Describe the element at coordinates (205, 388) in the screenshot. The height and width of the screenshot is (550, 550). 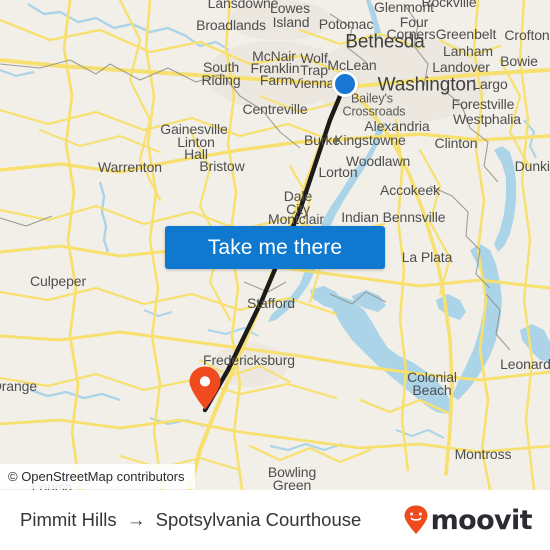
I see `destination-pin-icon` at that location.